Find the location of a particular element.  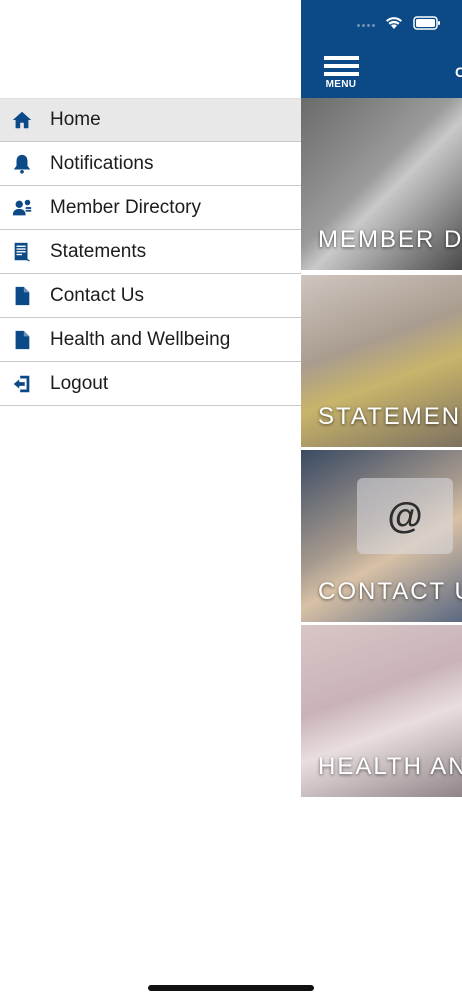

menu-button-label: MENU is located at coordinates (341, 84).